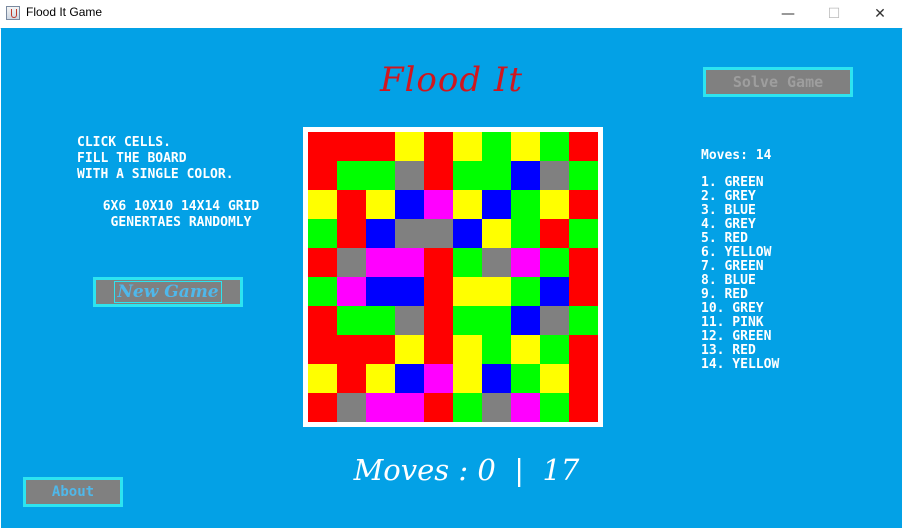 Image resolution: width=903 pixels, height=529 pixels. What do you see at coordinates (788, 14) in the screenshot?
I see `minimize-button: —` at bounding box center [788, 14].